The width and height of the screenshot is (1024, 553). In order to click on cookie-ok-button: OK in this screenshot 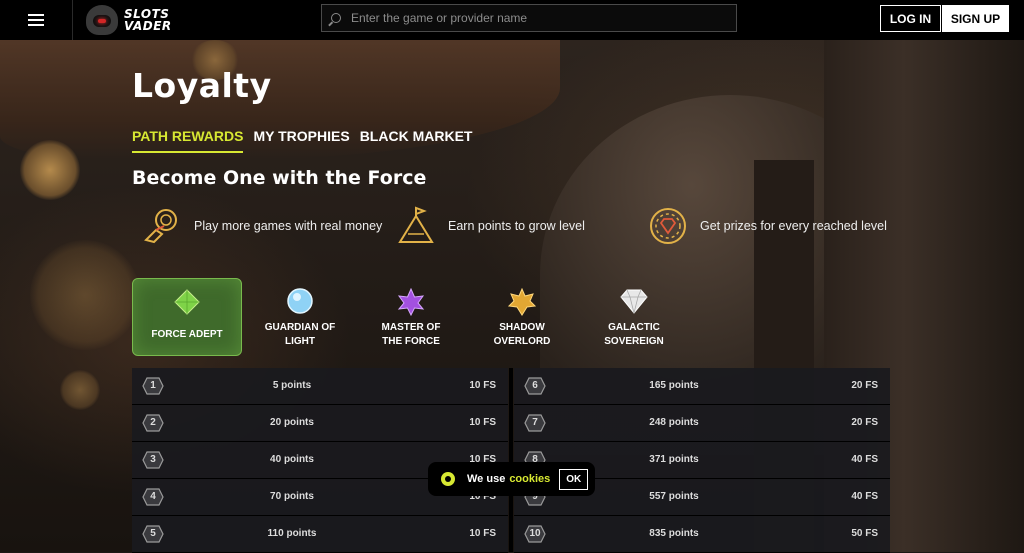, I will do `click(574, 479)`.